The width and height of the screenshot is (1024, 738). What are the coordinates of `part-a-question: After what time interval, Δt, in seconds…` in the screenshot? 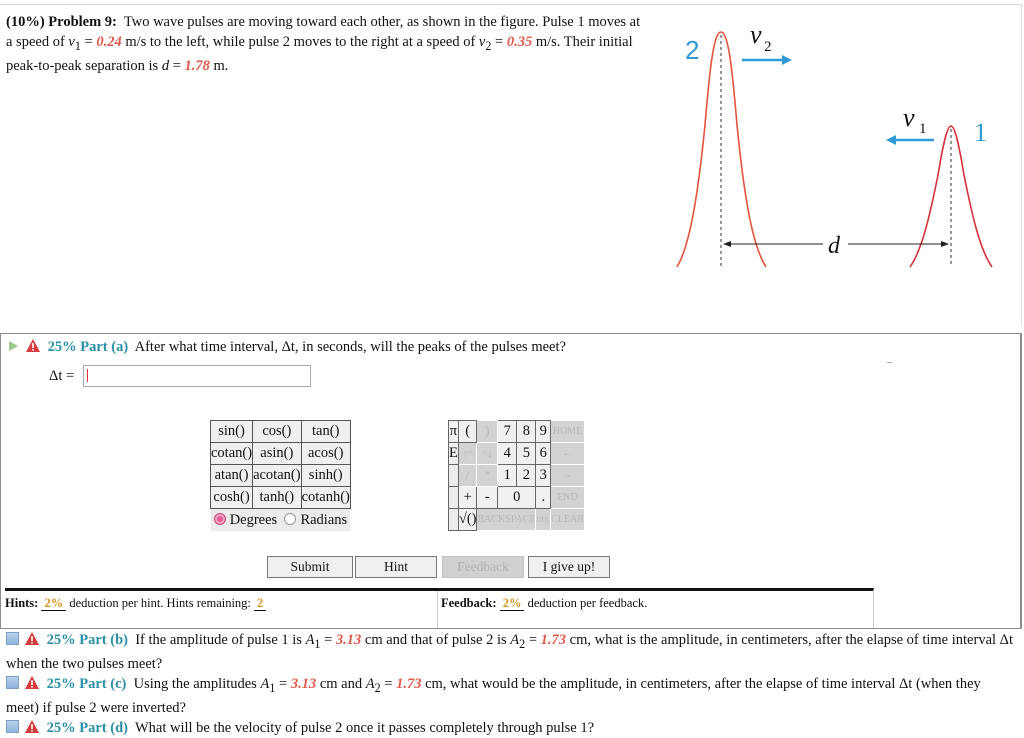 It's located at (350, 347).